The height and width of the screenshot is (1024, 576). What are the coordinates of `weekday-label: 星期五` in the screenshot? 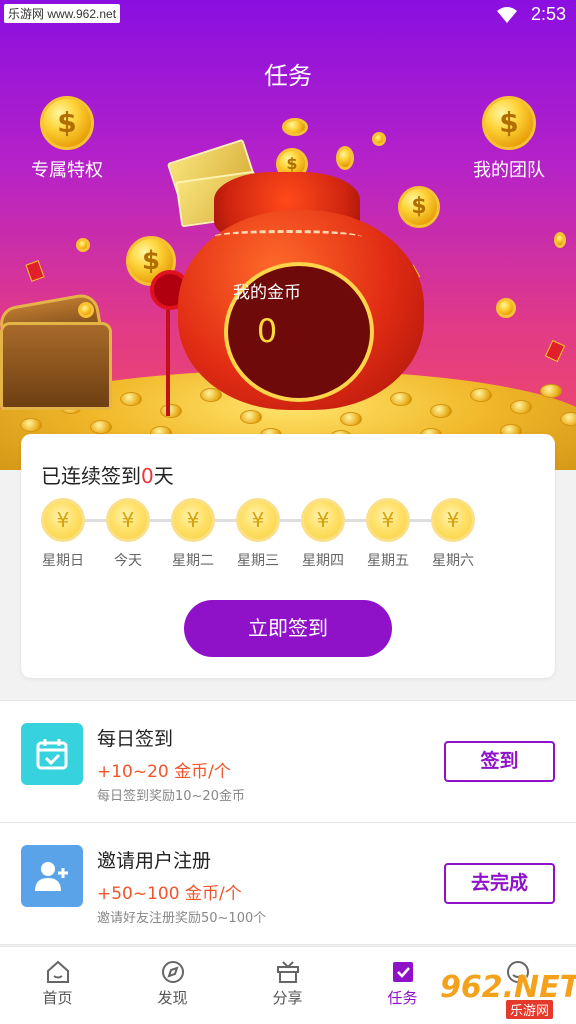 It's located at (388, 561).